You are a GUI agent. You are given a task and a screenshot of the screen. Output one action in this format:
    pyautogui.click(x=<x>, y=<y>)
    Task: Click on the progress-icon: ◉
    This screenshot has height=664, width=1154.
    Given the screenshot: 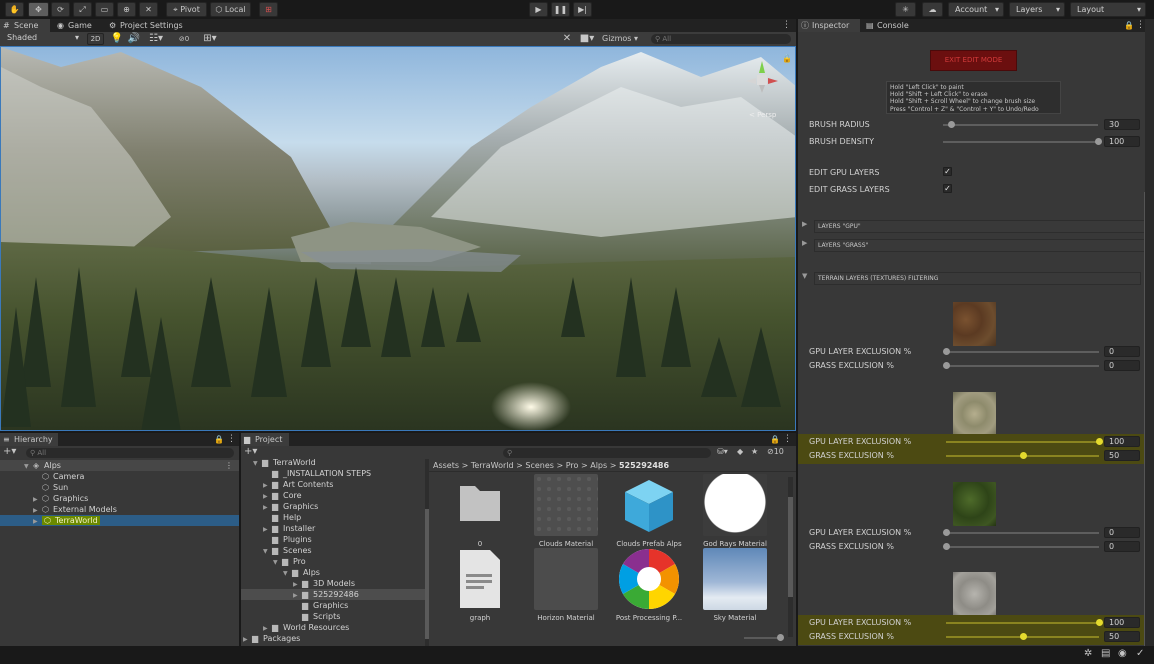 What is the action you would take?
    pyautogui.click(x=1122, y=653)
    